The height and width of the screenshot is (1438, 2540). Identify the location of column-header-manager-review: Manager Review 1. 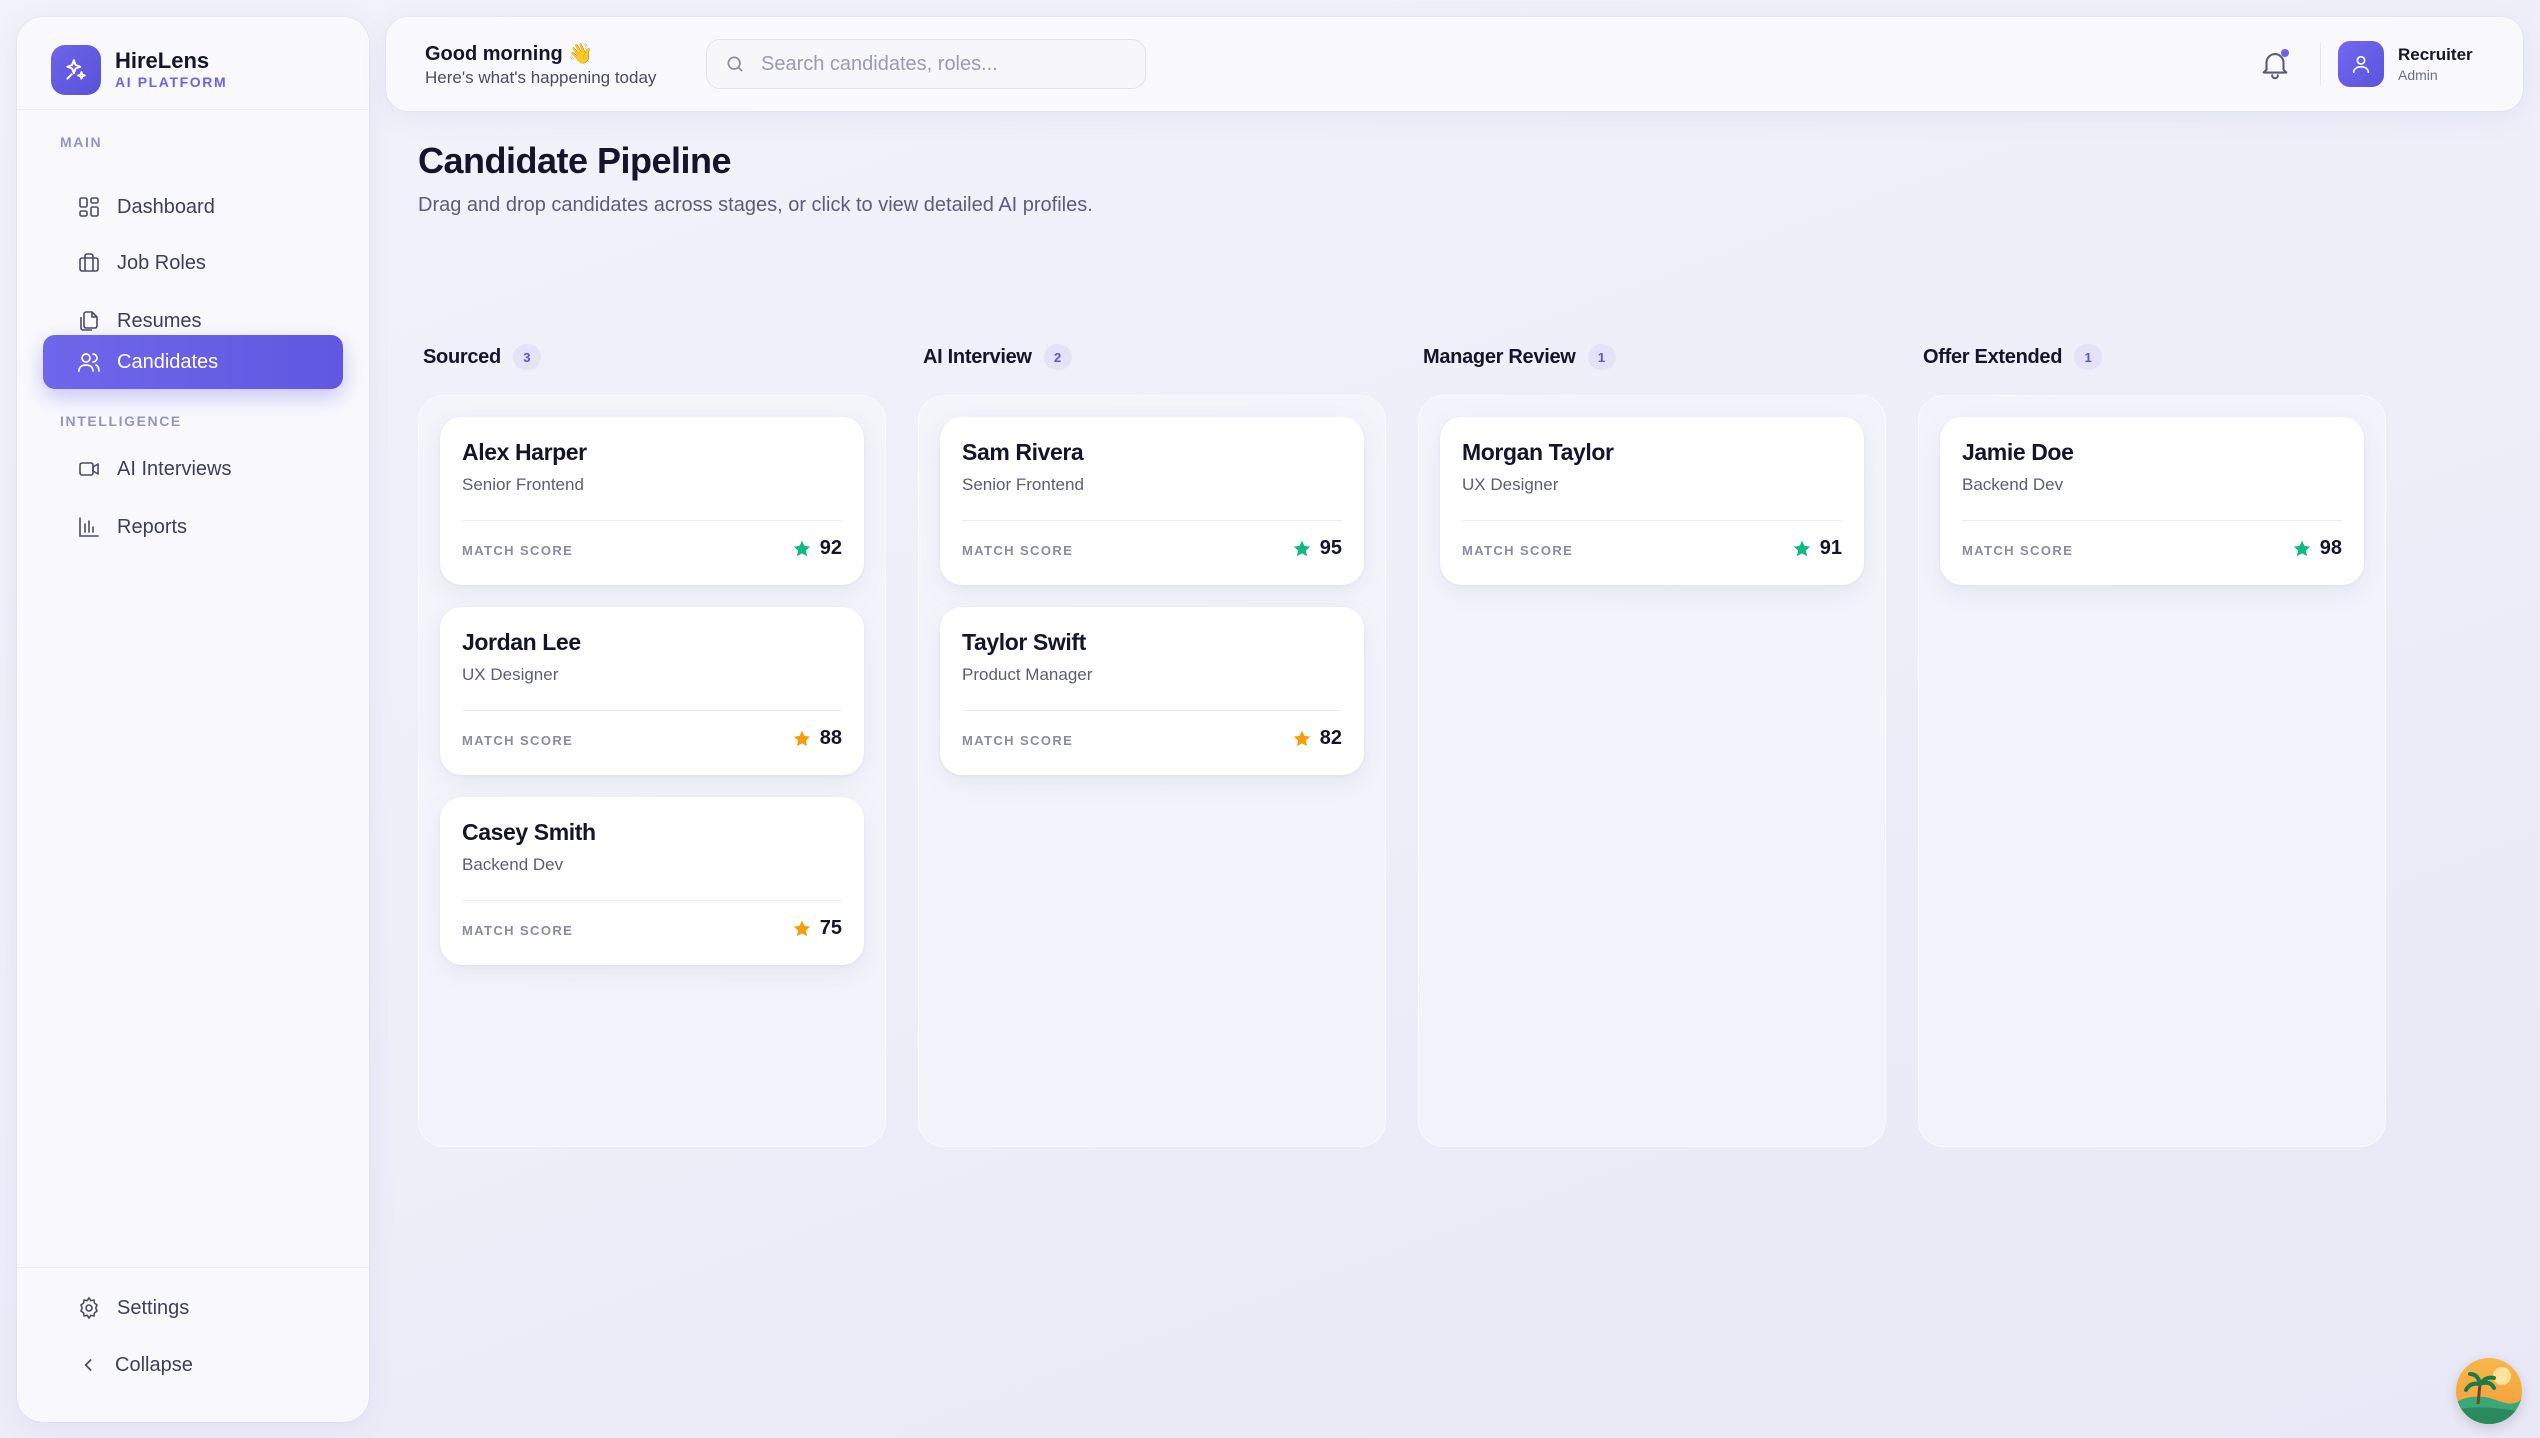
(1519, 357).